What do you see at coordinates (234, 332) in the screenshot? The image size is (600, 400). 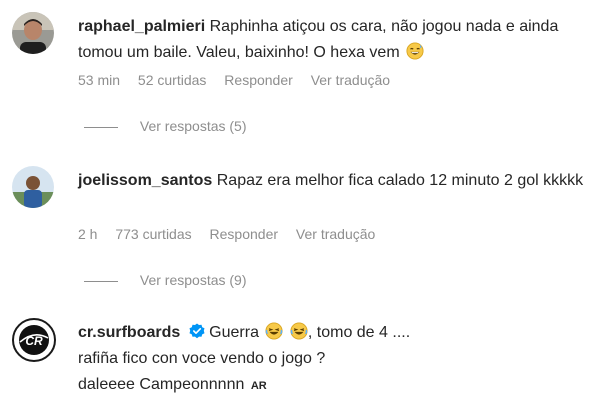 I see `comment-text-part: Guerra` at bounding box center [234, 332].